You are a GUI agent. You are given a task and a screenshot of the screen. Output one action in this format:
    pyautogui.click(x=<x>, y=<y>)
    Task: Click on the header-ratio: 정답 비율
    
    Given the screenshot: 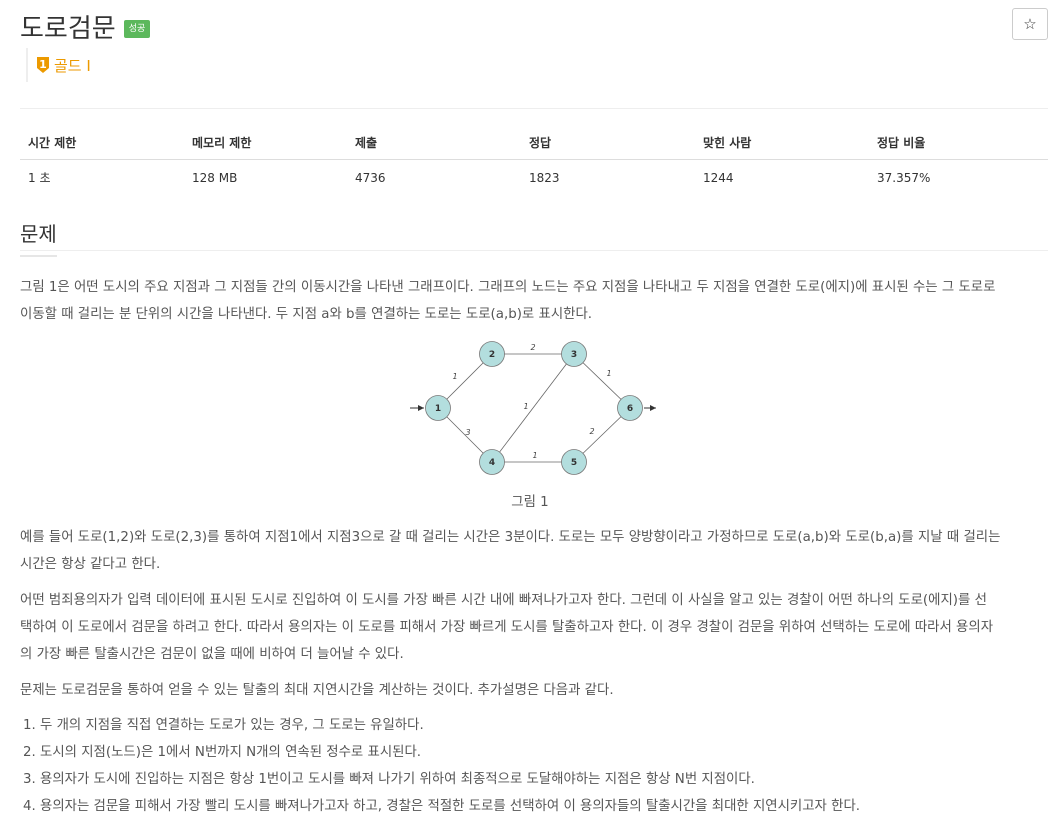 What is the action you would take?
    pyautogui.click(x=958, y=144)
    